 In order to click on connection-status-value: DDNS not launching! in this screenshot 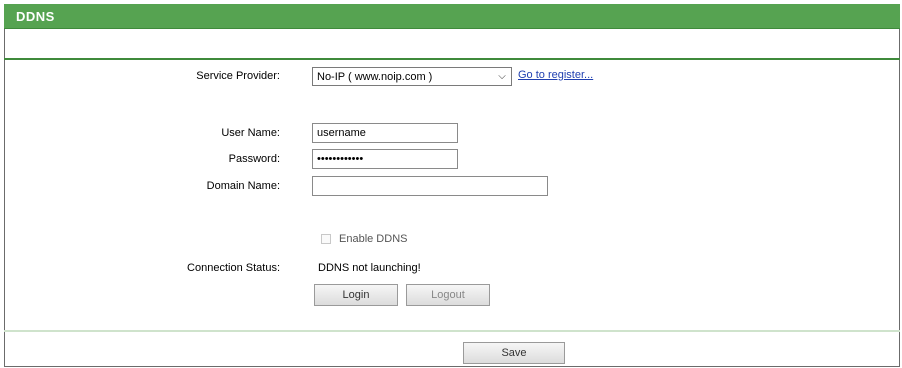, I will do `click(369, 268)`.